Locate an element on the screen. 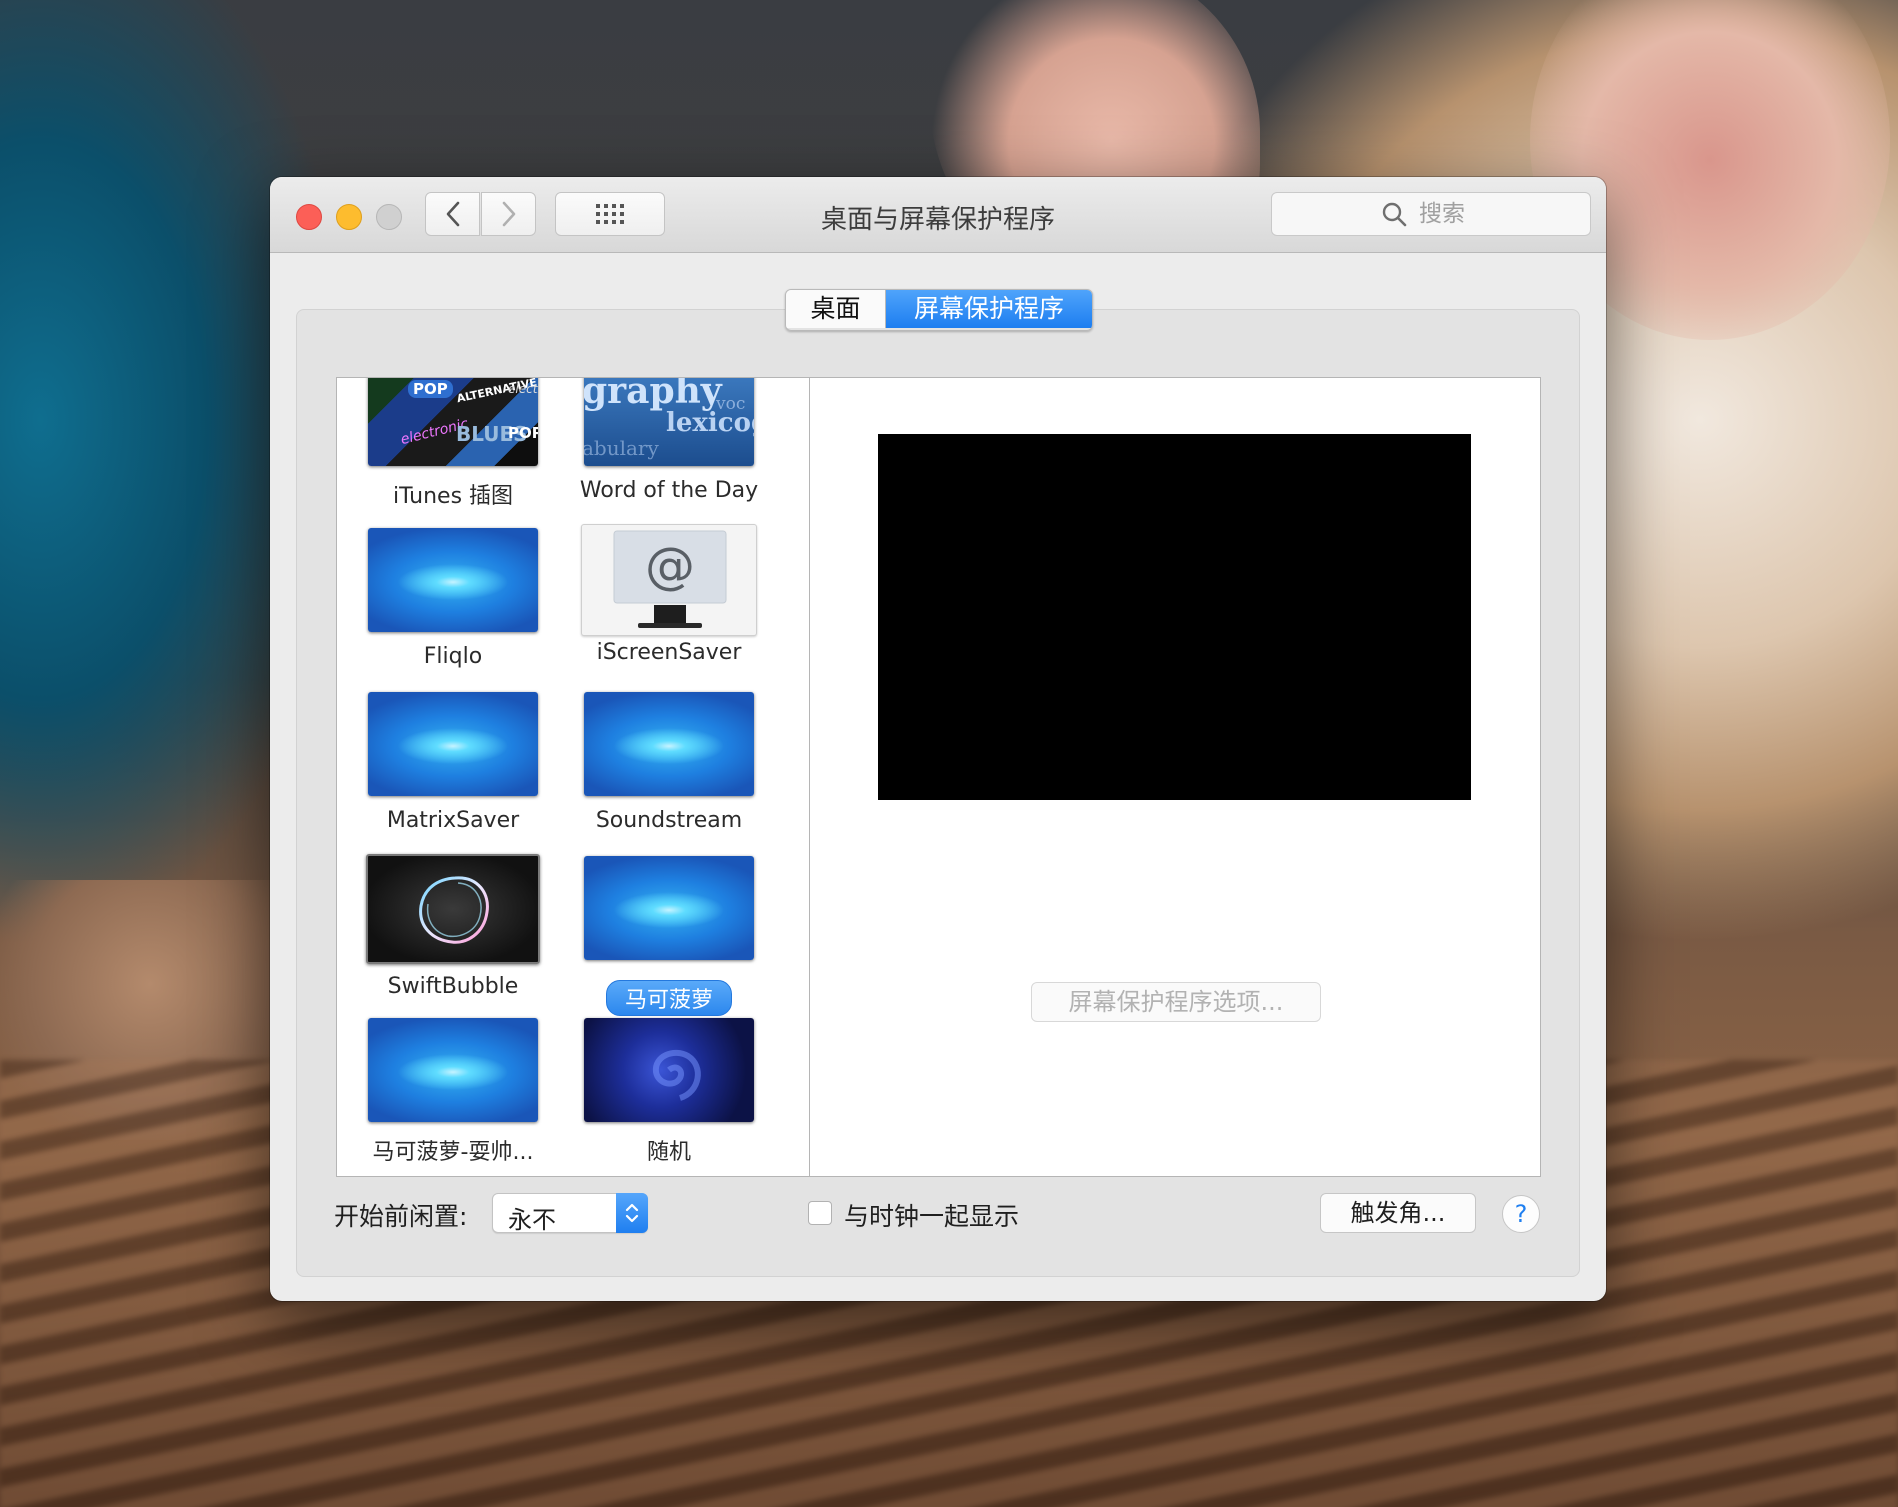  screensaver-label: Soundstream is located at coordinates (669, 820).